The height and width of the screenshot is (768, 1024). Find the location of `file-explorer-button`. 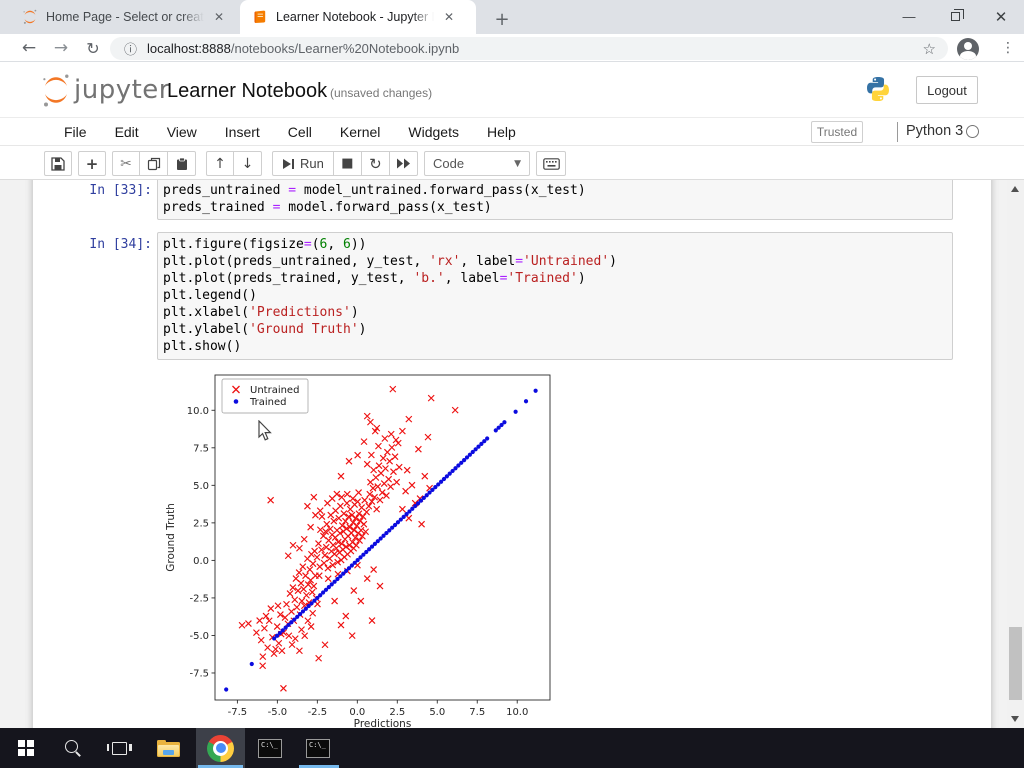

file-explorer-button is located at coordinates (168, 748).